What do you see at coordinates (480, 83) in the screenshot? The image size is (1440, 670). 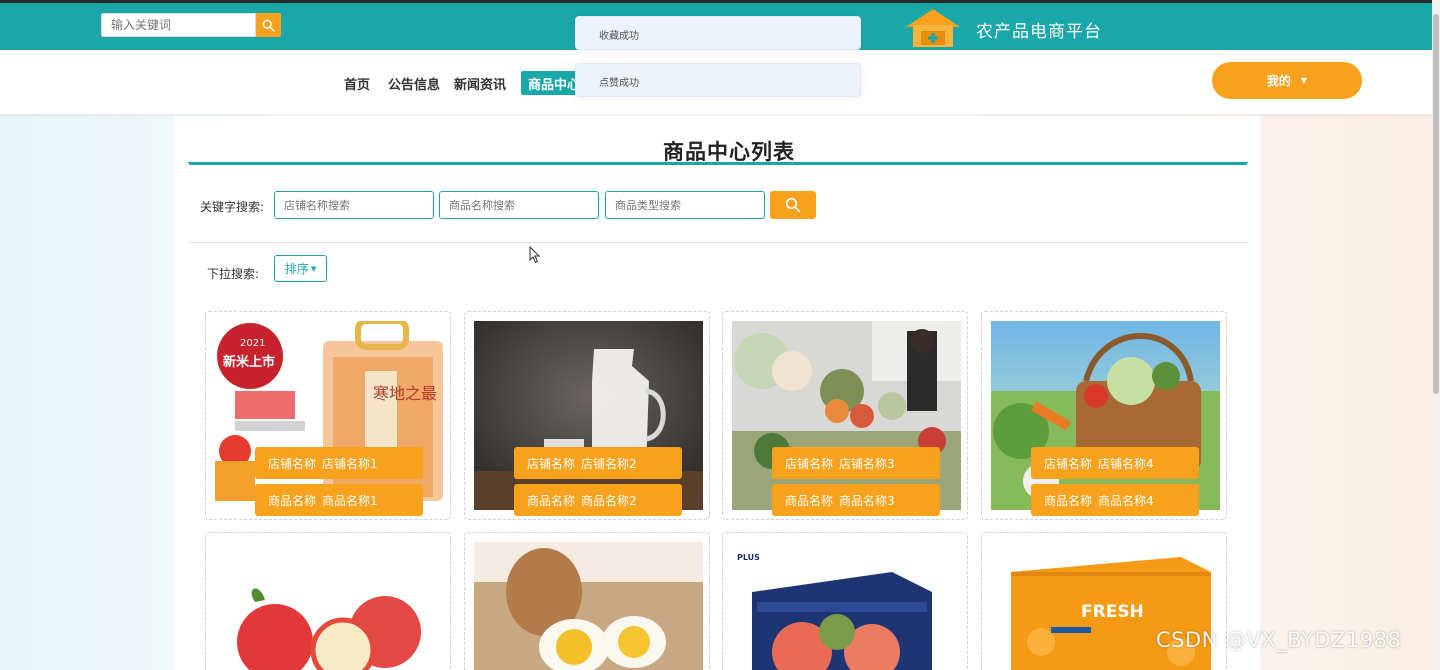 I see `nav-news: 新闻资讯` at bounding box center [480, 83].